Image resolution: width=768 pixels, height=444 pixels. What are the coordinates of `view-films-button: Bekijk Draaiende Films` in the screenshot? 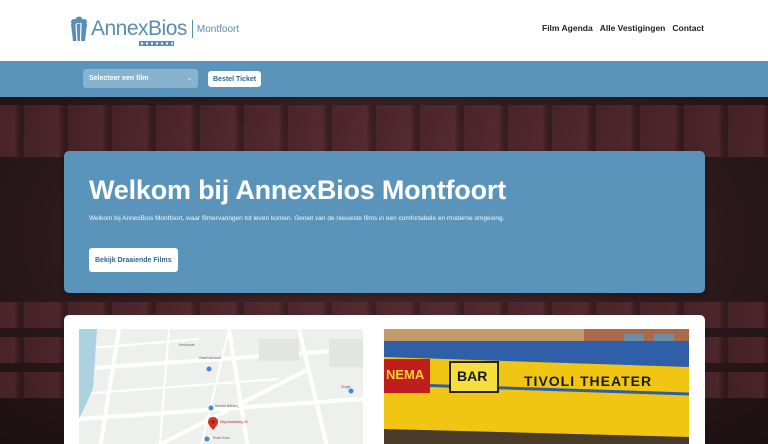 It's located at (133, 260).